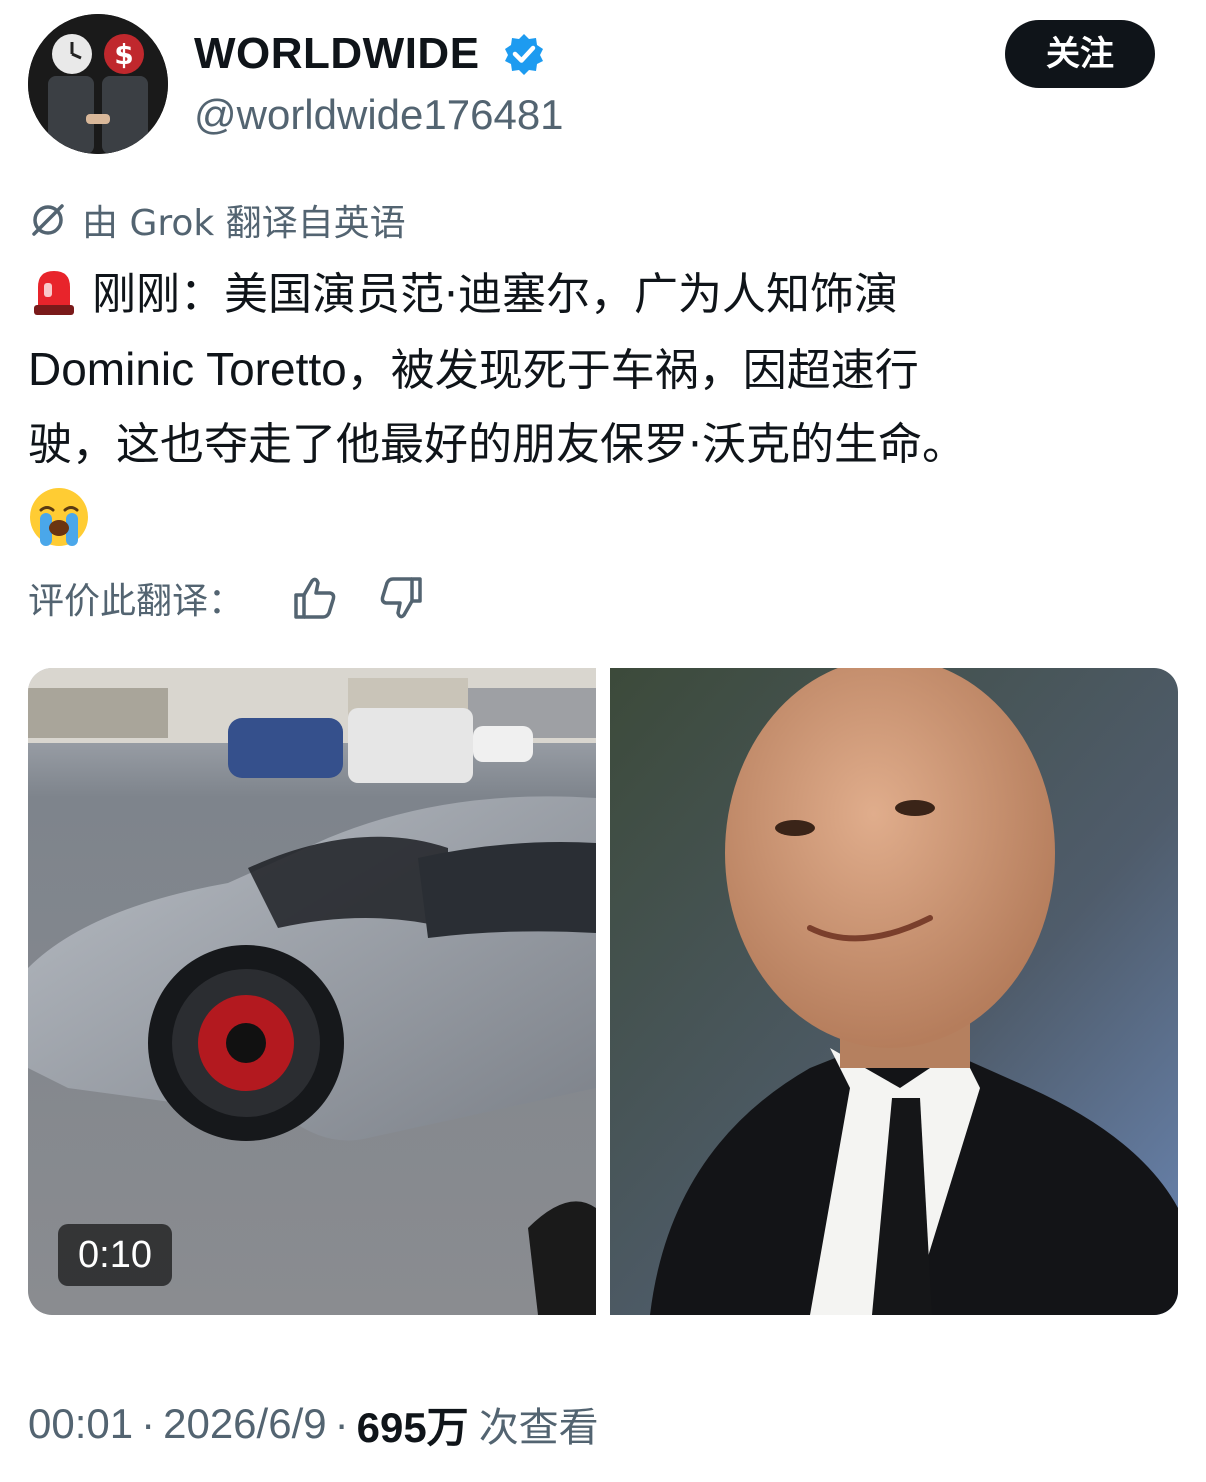 This screenshot has height=1482, width=1206. I want to click on thumbs-down-icon, so click(401, 598).